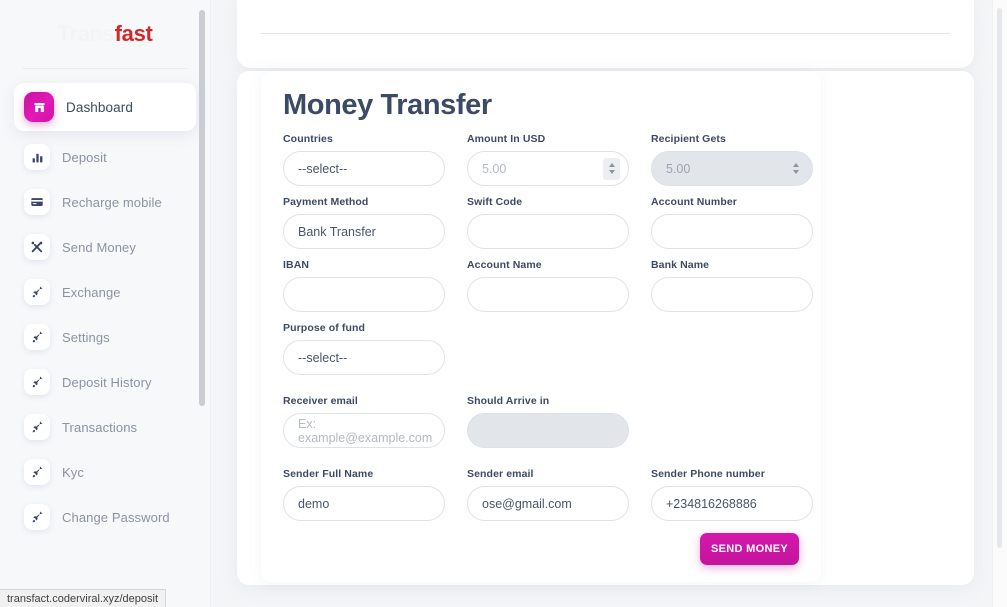 The height and width of the screenshot is (607, 1007). What do you see at coordinates (506, 139) in the screenshot?
I see `field-label: Amount In USD` at bounding box center [506, 139].